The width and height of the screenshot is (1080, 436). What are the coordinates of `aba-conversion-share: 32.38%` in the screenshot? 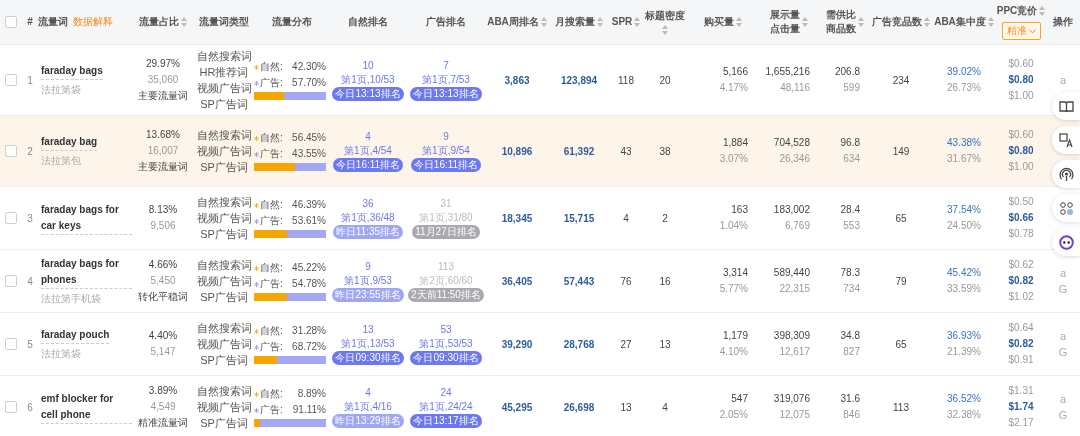 It's located at (964, 415).